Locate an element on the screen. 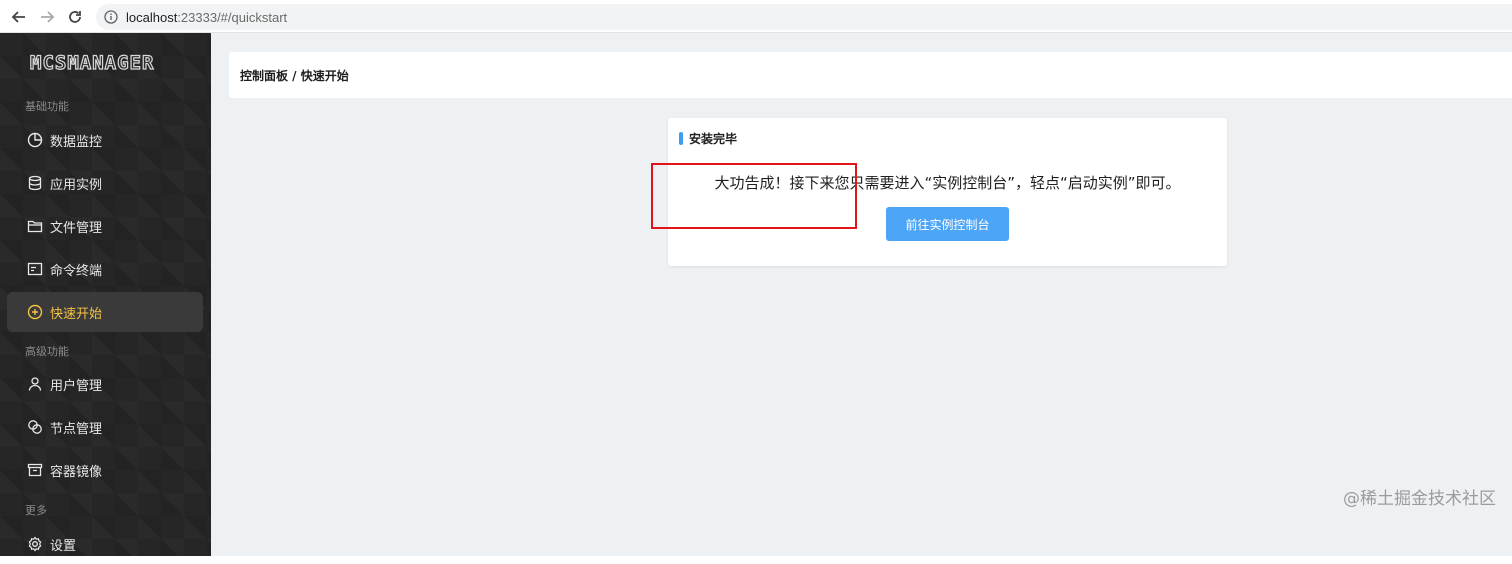  sidebar-item-label: 命令终端 is located at coordinates (76, 271).